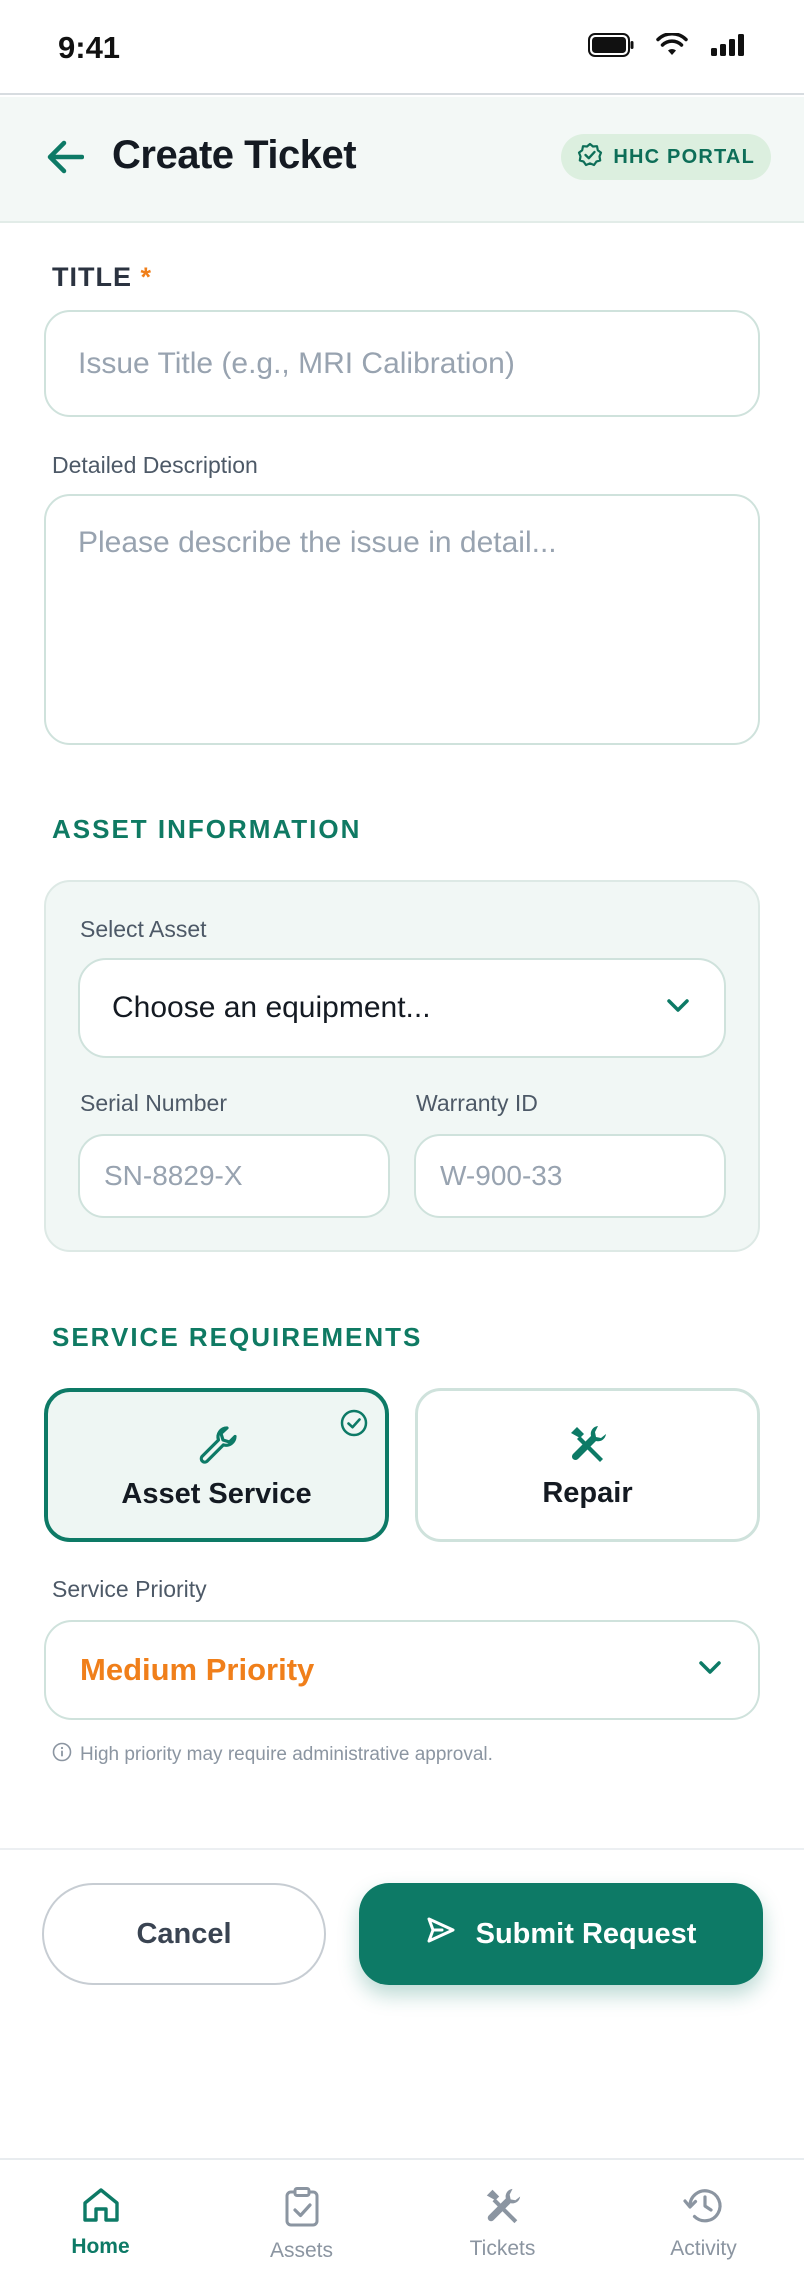  Describe the element at coordinates (402, 619) in the screenshot. I see `description-textarea` at that location.